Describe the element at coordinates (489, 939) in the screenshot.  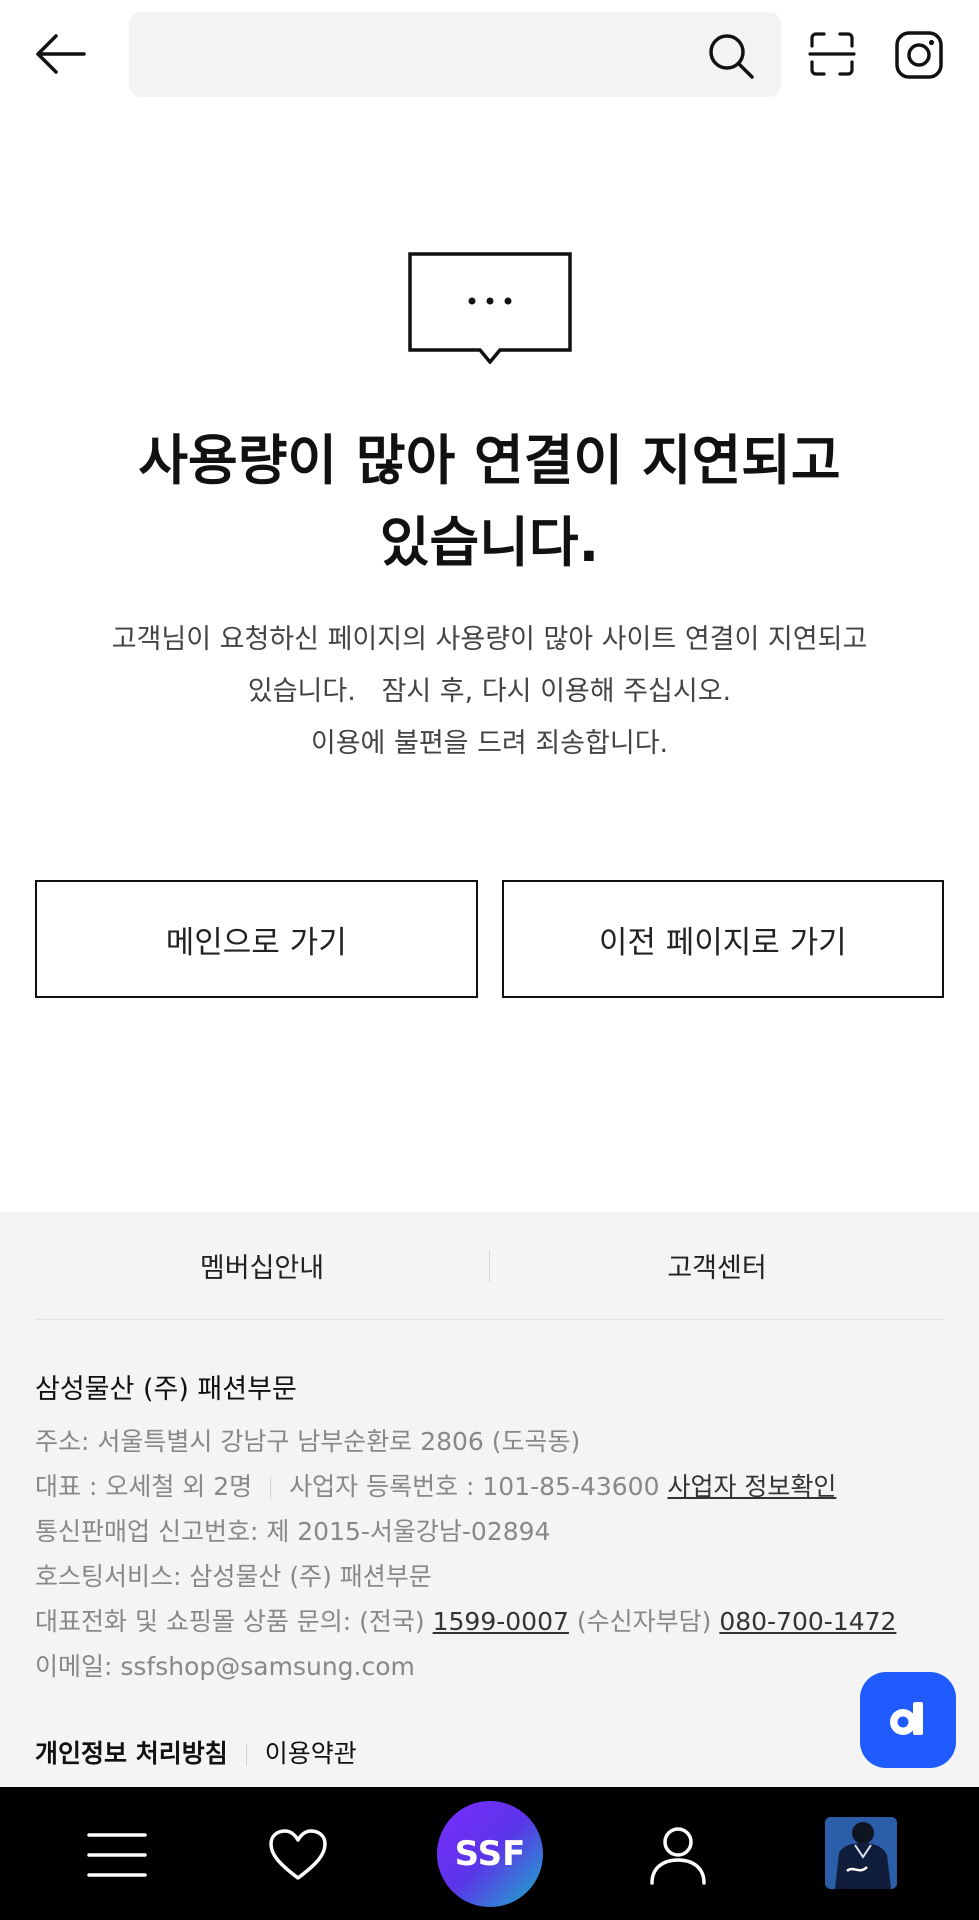
I see `action-buttons: 메인으로 가기 이전 페이지로 가기` at that location.